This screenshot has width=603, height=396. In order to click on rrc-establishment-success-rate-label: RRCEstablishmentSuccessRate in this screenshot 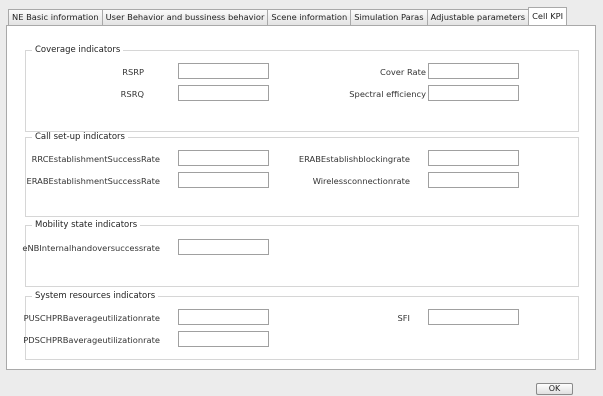, I will do `click(95, 159)`.